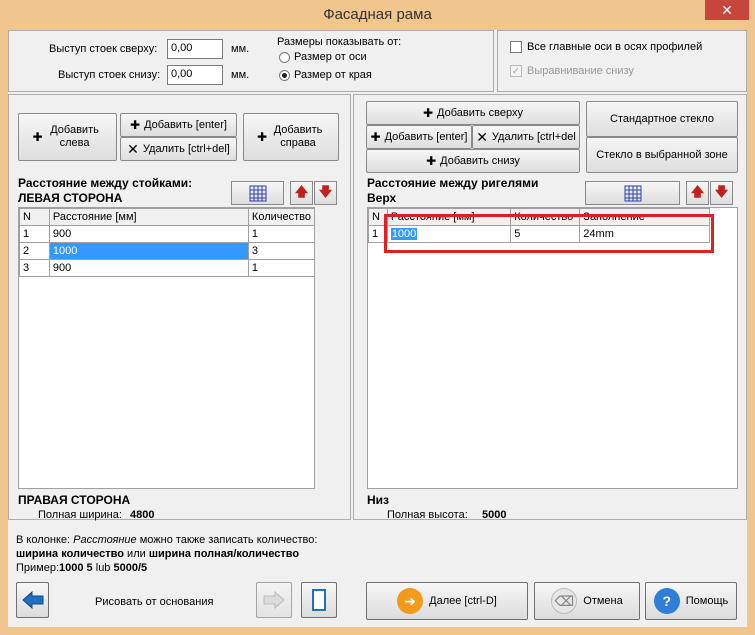 The width and height of the screenshot is (755, 635). Describe the element at coordinates (130, 568) in the screenshot. I see `hint-bold: 5000/5` at that location.